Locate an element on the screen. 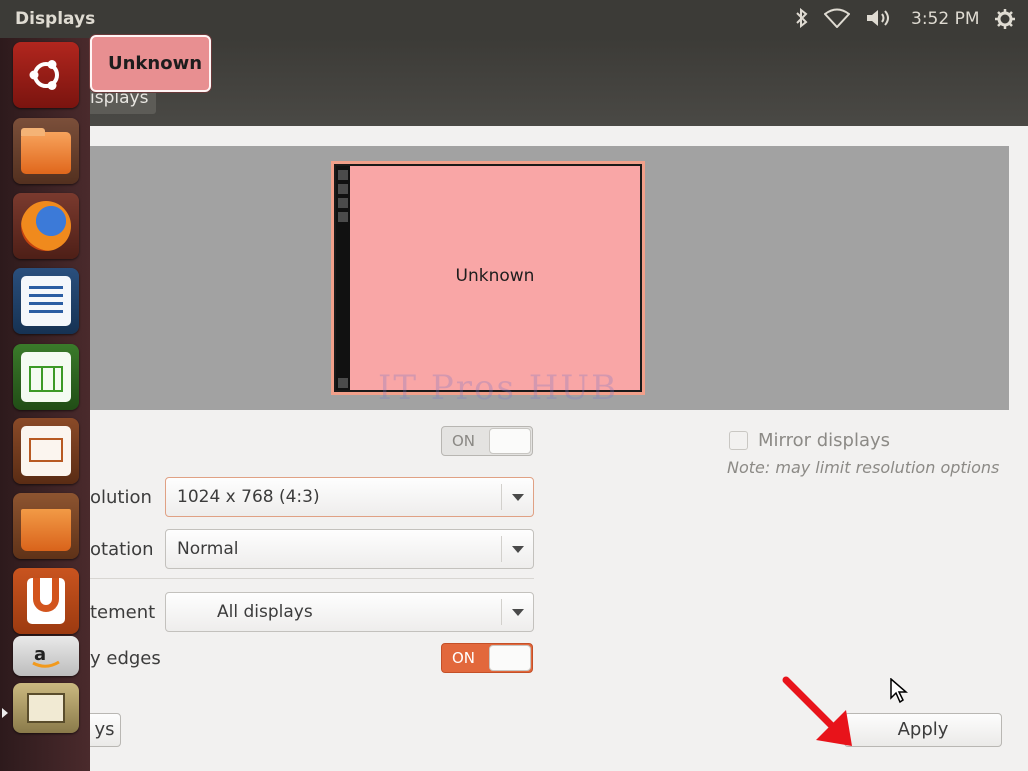 This screenshot has width=1028, height=771. resolution-value: 1024 x 768 (4:3) is located at coordinates (248, 497).